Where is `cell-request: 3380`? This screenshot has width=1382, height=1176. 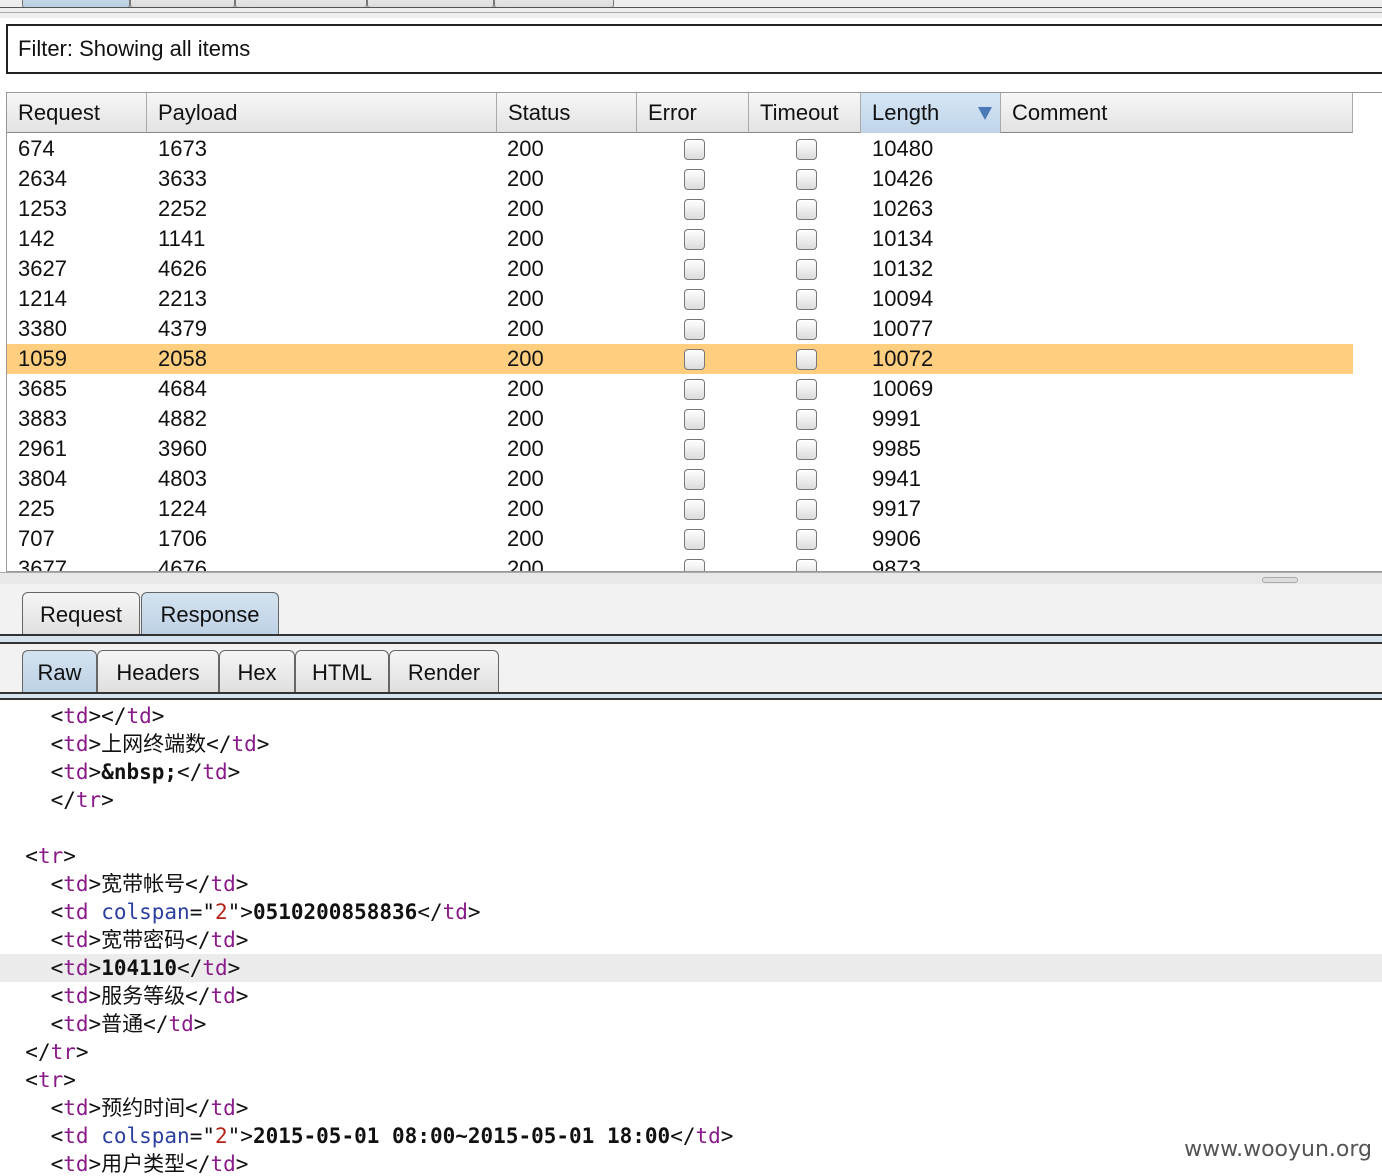
cell-request: 3380 is located at coordinates (42, 328).